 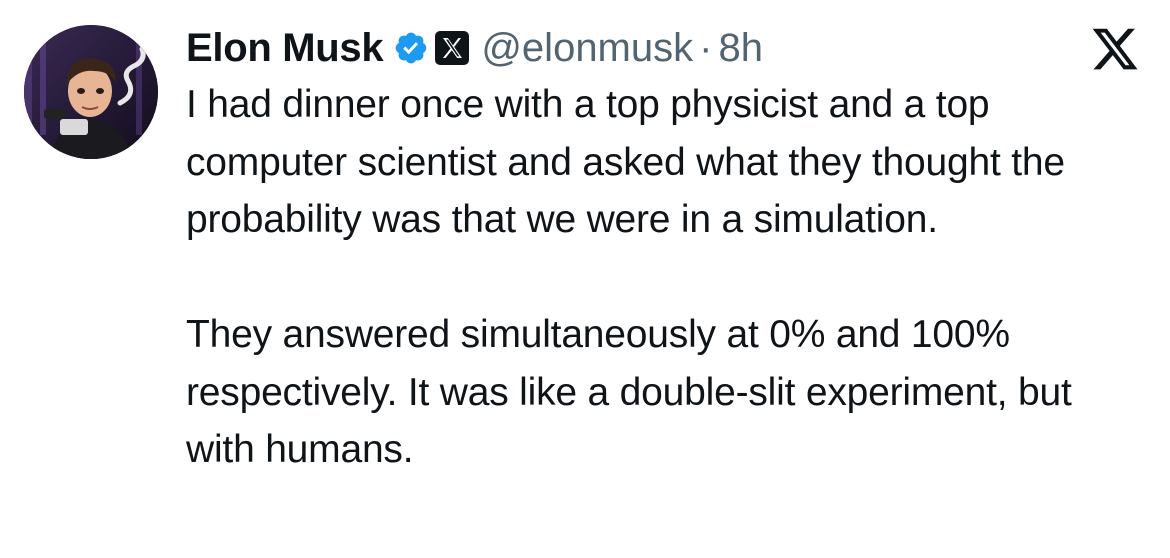 What do you see at coordinates (452, 48) in the screenshot?
I see `x-affiliate-badge-icon` at bounding box center [452, 48].